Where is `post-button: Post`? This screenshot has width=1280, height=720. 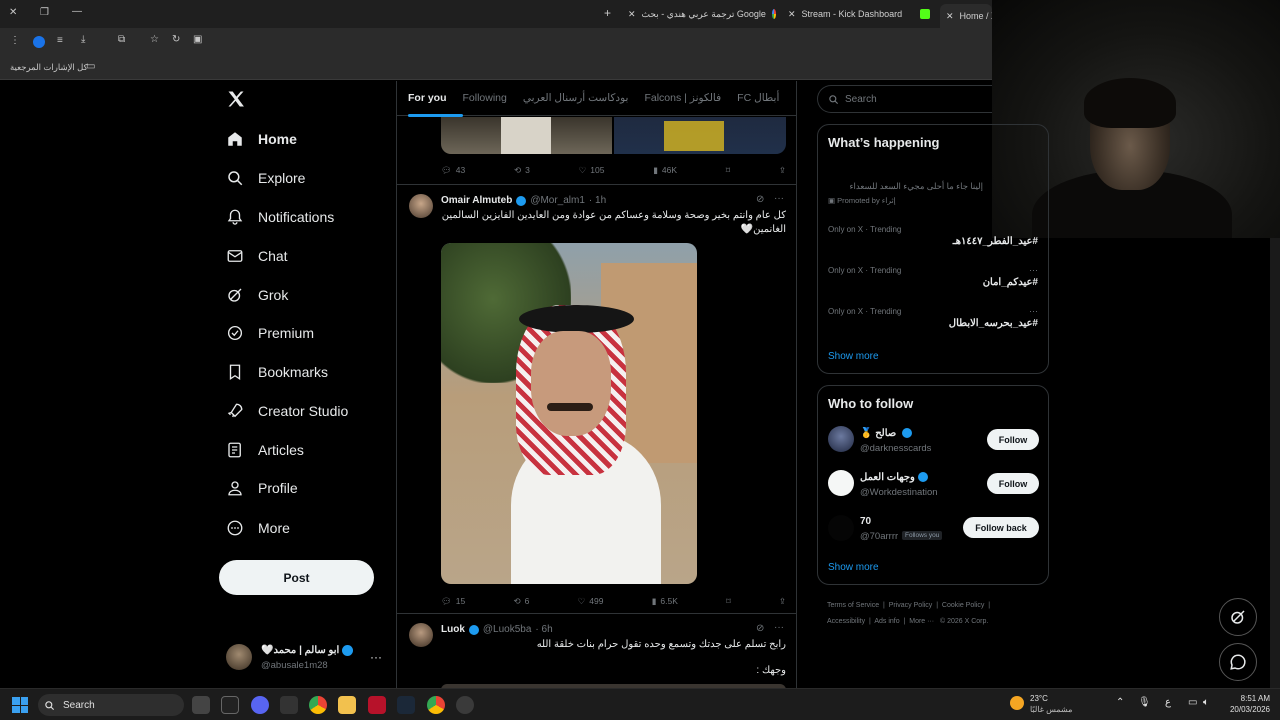
post-button: Post is located at coordinates (296, 577).